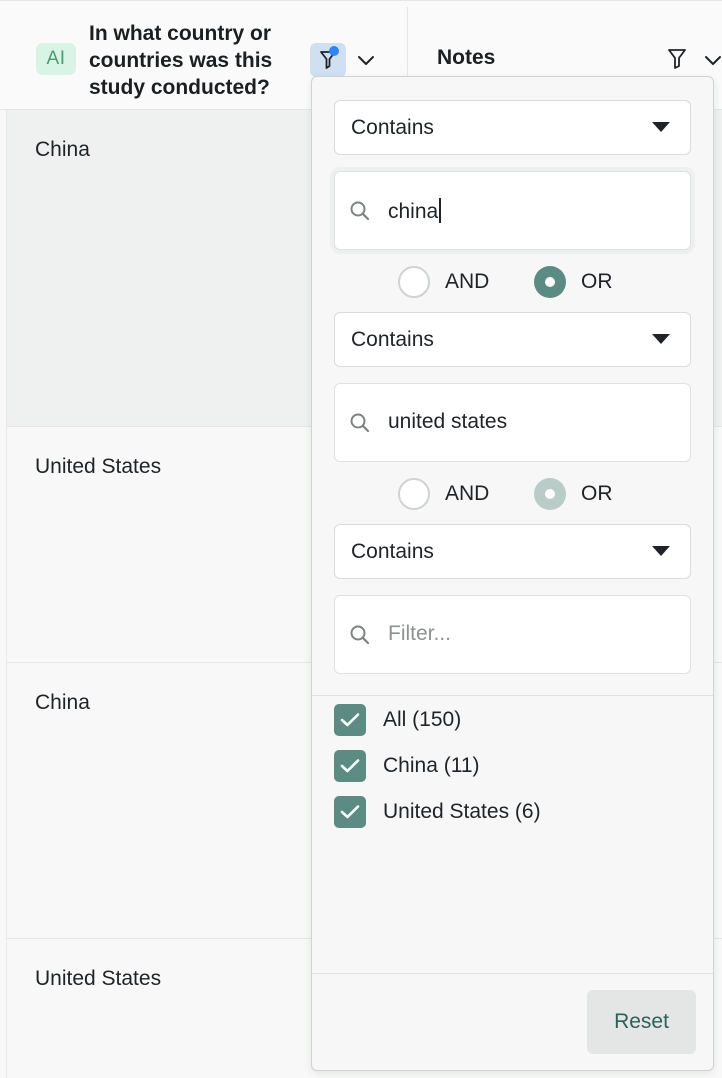 This screenshot has height=1078, width=722. What do you see at coordinates (422, 719) in the screenshot?
I see `option-label: All (150)` at bounding box center [422, 719].